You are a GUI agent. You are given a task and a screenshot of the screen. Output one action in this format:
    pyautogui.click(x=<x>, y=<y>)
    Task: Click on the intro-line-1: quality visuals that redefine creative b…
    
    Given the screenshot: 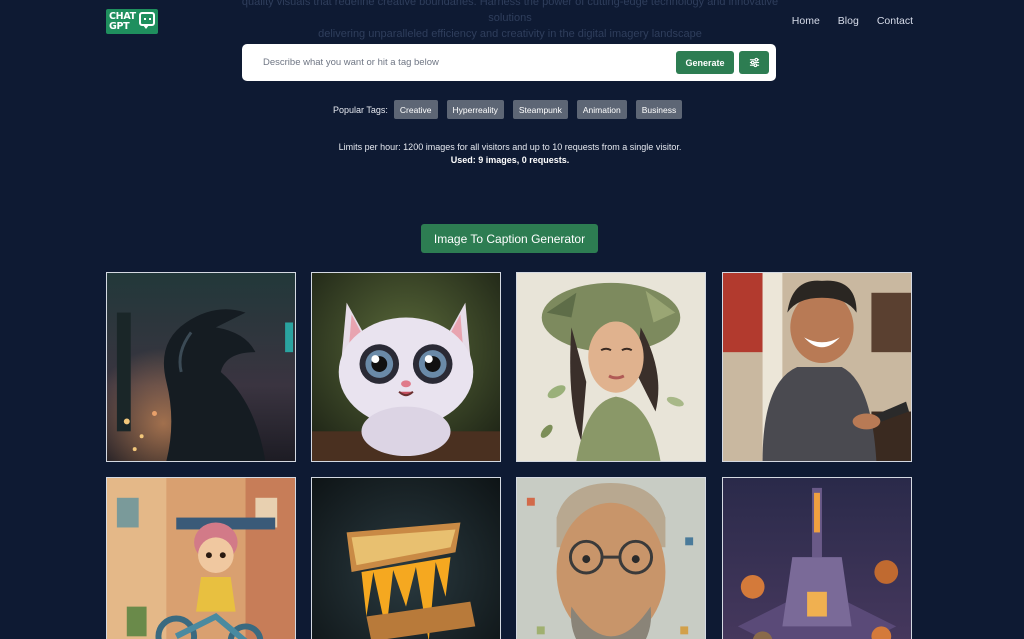 What is the action you would take?
    pyautogui.click(x=510, y=12)
    